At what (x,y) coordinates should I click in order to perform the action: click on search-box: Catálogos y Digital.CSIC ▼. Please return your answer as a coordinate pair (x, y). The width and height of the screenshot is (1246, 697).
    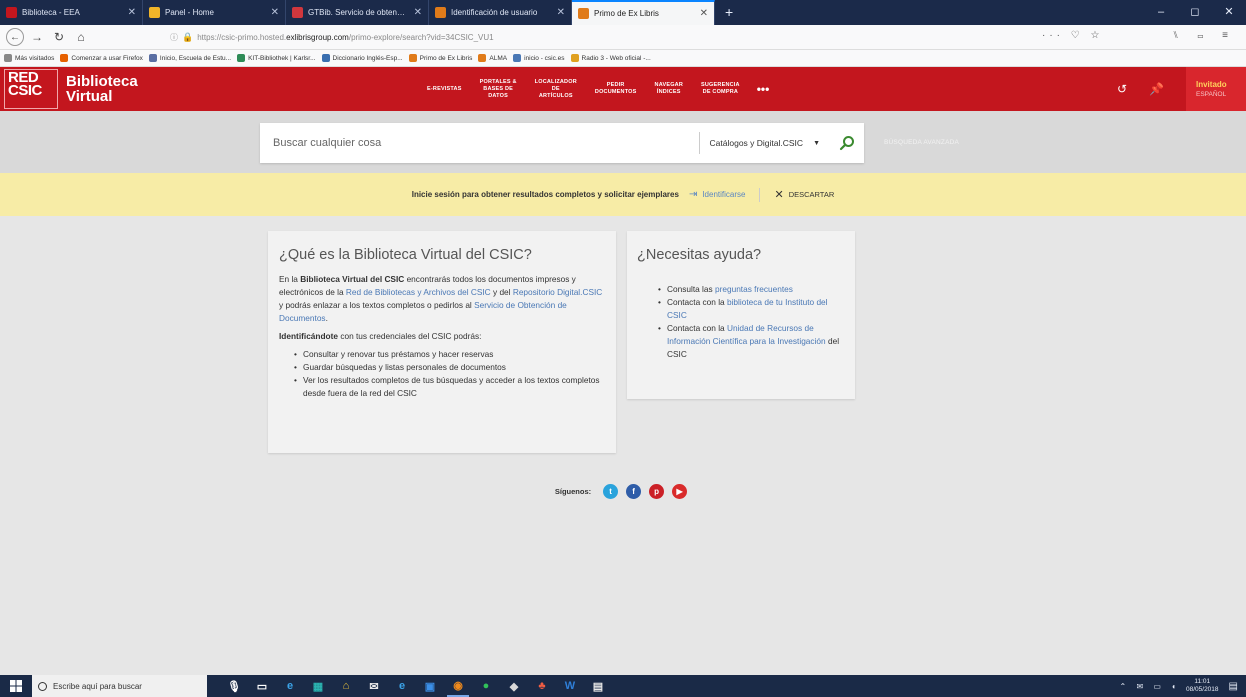
    Looking at the image, I should click on (562, 143).